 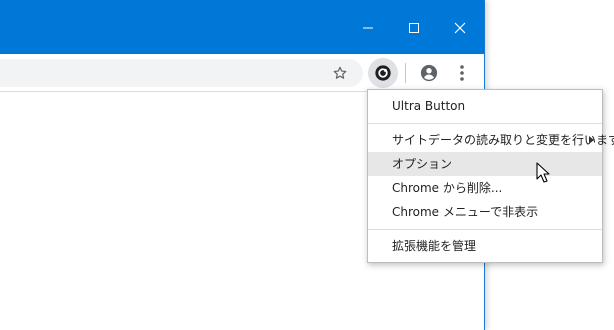 What do you see at coordinates (485, 106) in the screenshot?
I see `menu-item-extension-name: Ultra Button` at bounding box center [485, 106].